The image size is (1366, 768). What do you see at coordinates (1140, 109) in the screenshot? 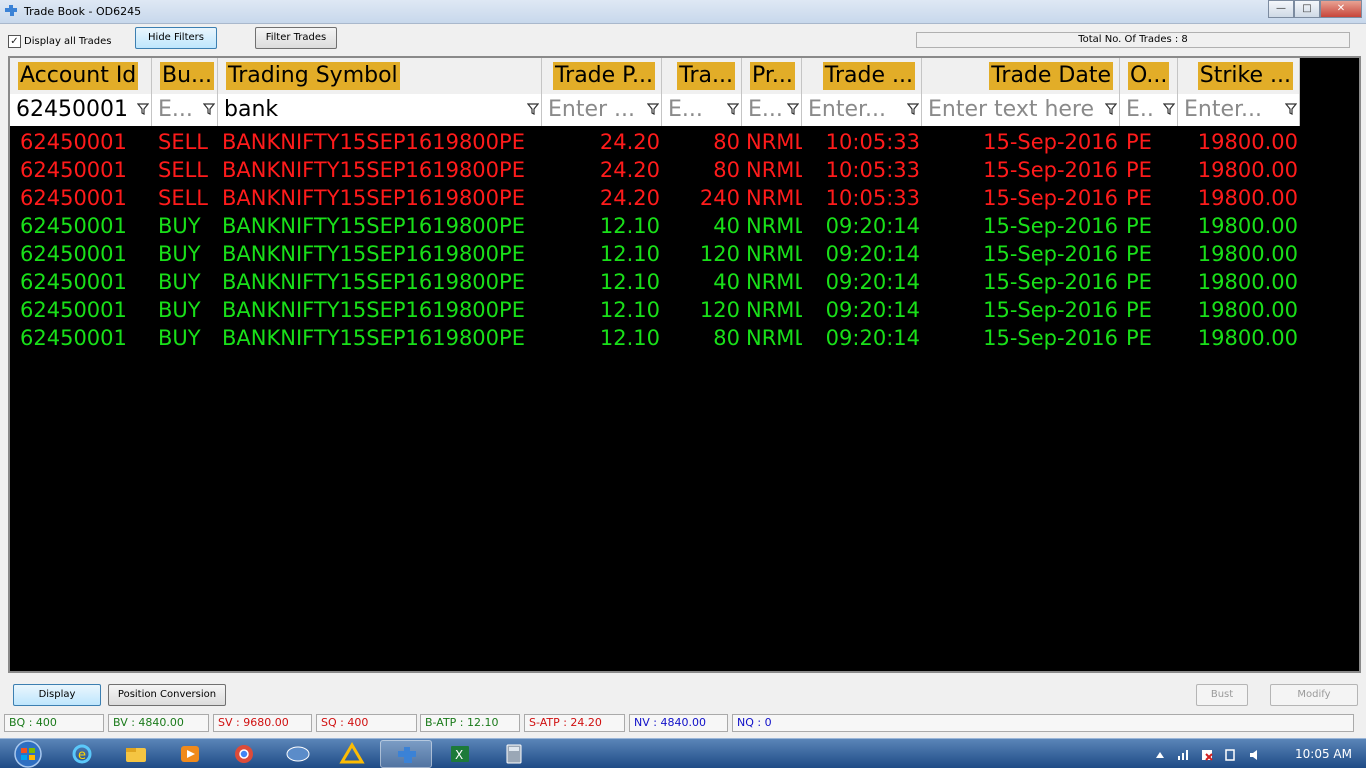
I see `filter-text: E..` at bounding box center [1140, 109].